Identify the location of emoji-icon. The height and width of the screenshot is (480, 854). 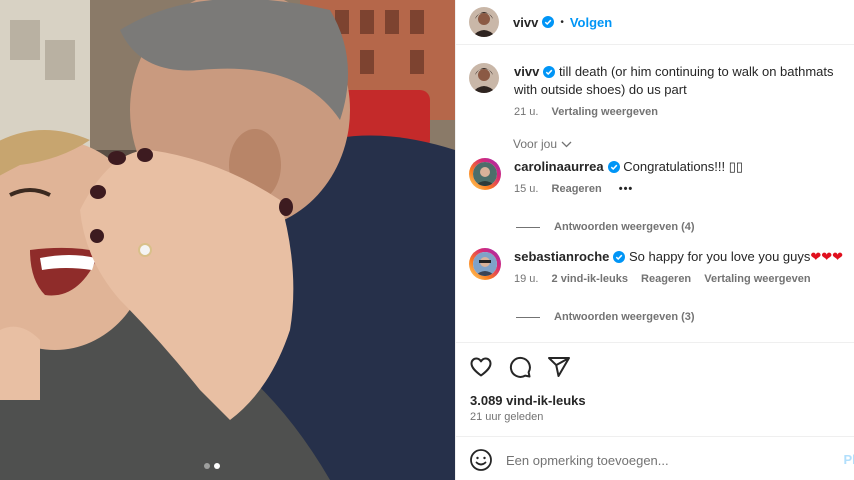
(481, 460).